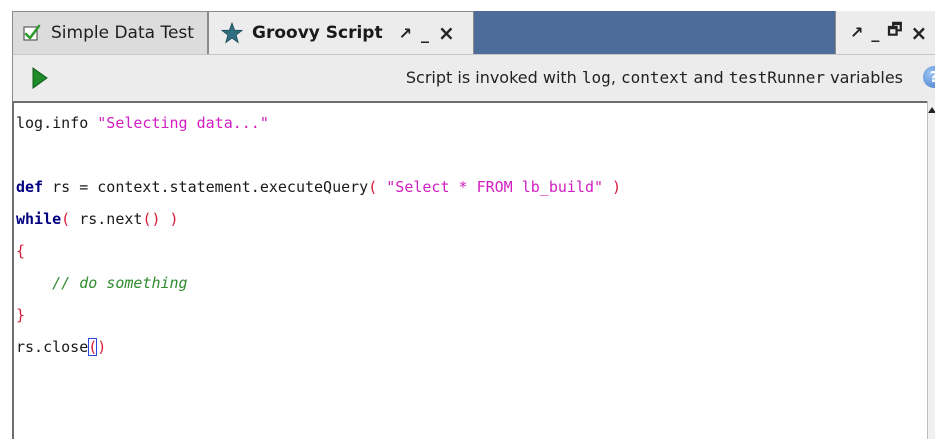  What do you see at coordinates (102, 347) in the screenshot?
I see `bracket-match-close: )` at bounding box center [102, 347].